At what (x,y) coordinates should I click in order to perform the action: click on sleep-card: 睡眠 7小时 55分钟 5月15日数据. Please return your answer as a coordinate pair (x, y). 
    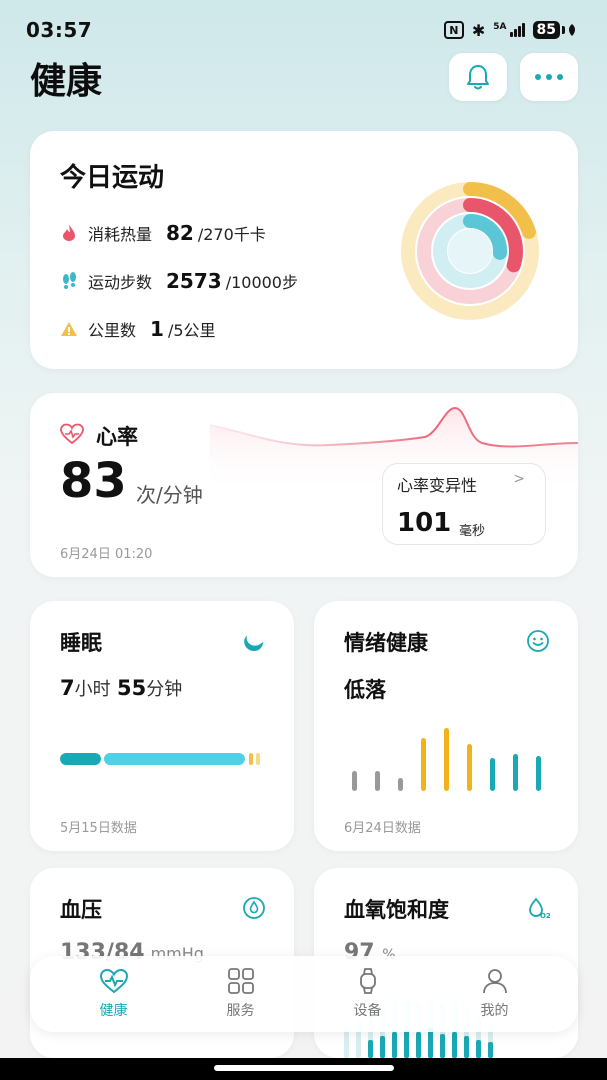
    Looking at the image, I should click on (162, 726).